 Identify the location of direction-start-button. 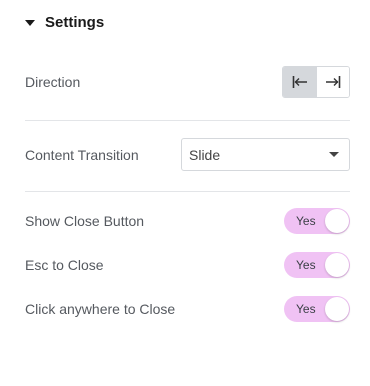
(299, 82).